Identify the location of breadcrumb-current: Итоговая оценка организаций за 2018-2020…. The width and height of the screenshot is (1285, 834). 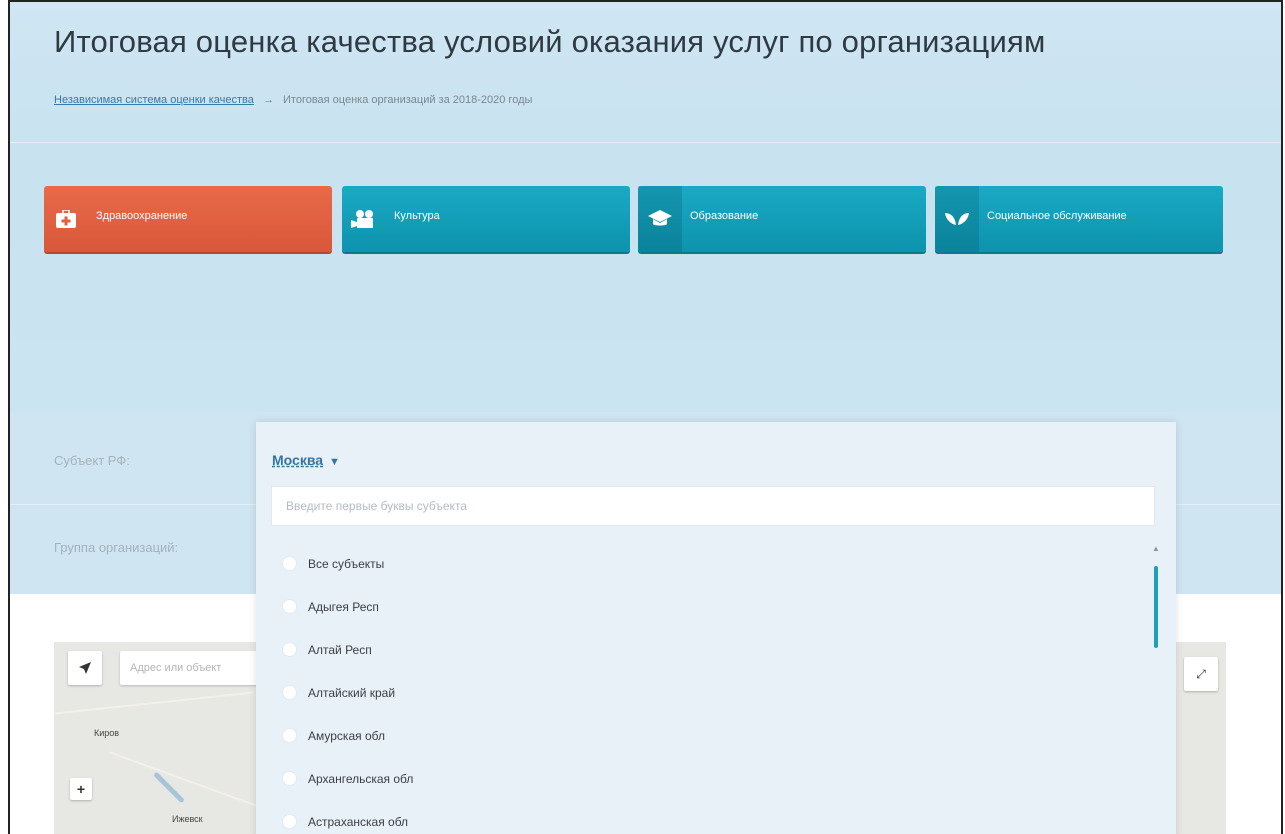
(408, 100).